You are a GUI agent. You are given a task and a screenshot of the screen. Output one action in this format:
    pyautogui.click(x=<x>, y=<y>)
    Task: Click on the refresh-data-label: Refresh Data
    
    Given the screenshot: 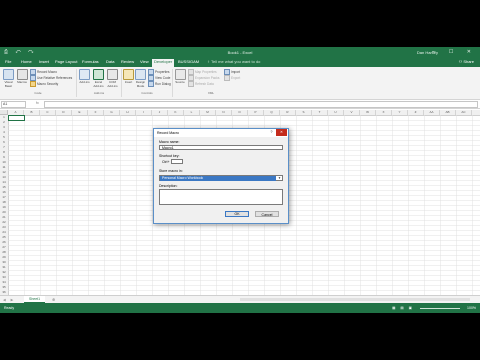 What is the action you would take?
    pyautogui.click(x=204, y=84)
    